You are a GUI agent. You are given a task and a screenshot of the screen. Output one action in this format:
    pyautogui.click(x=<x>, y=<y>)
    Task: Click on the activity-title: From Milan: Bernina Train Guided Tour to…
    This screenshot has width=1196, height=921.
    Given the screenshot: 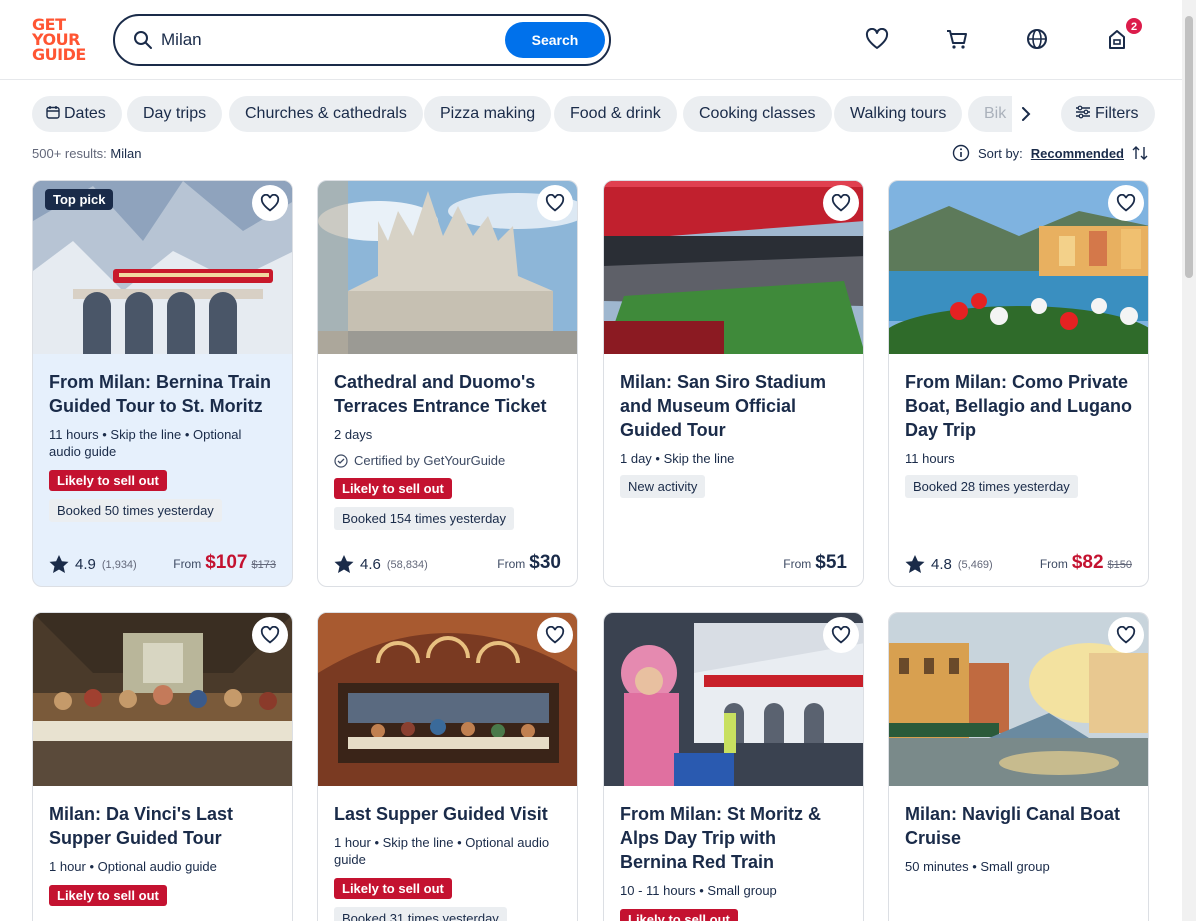 What is the action you would take?
    pyautogui.click(x=162, y=394)
    